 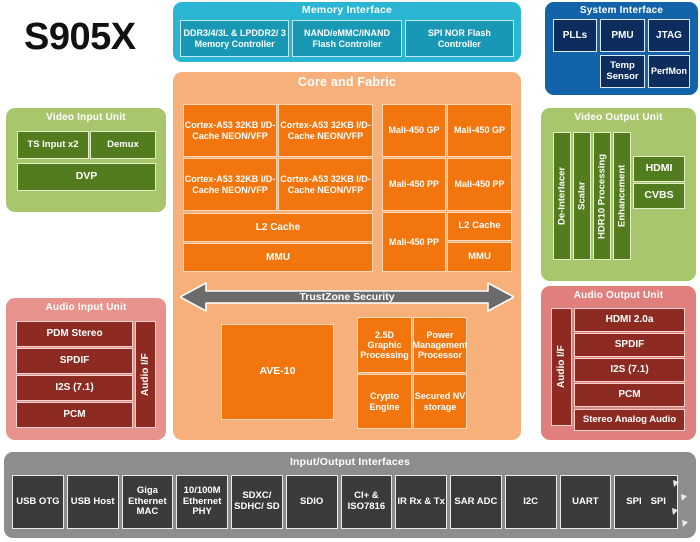 I want to click on system-block-perfmon: PerfMon, so click(x=669, y=71).